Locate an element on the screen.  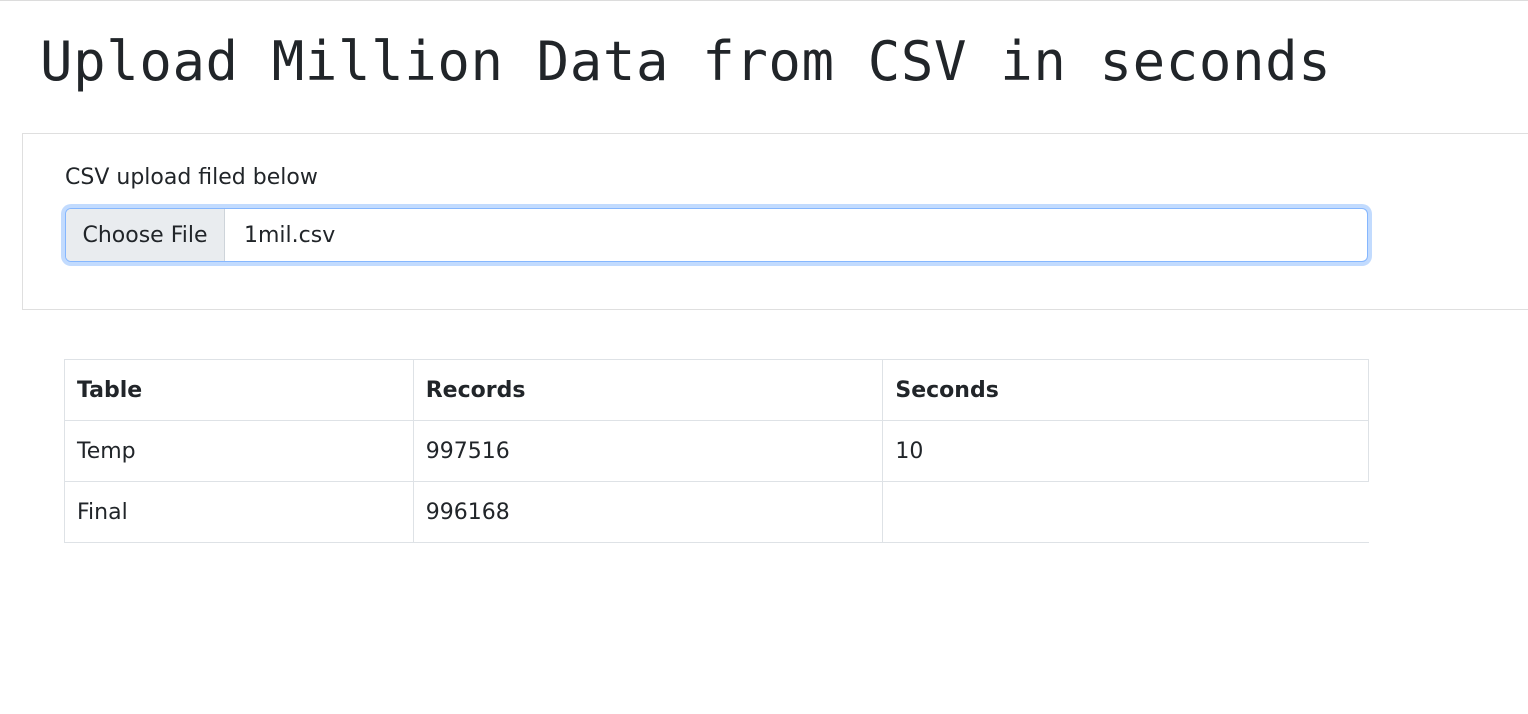
table-row: Final 996168 is located at coordinates (716, 512).